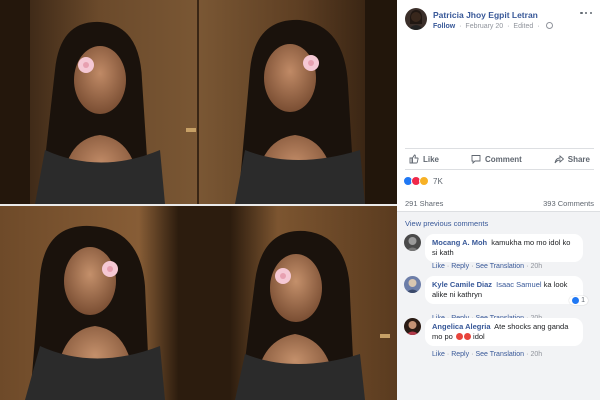  I want to click on follow-link: Follow, so click(444, 26).